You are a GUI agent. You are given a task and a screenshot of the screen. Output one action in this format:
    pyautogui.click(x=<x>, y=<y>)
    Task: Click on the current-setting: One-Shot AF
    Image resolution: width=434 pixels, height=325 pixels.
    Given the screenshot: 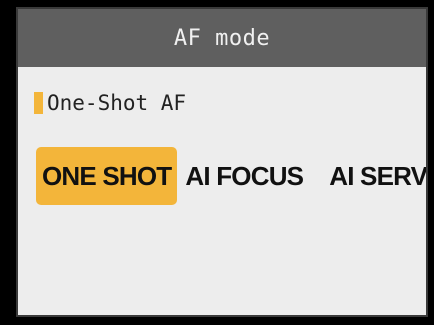 What is the action you would take?
    pyautogui.click(x=110, y=103)
    